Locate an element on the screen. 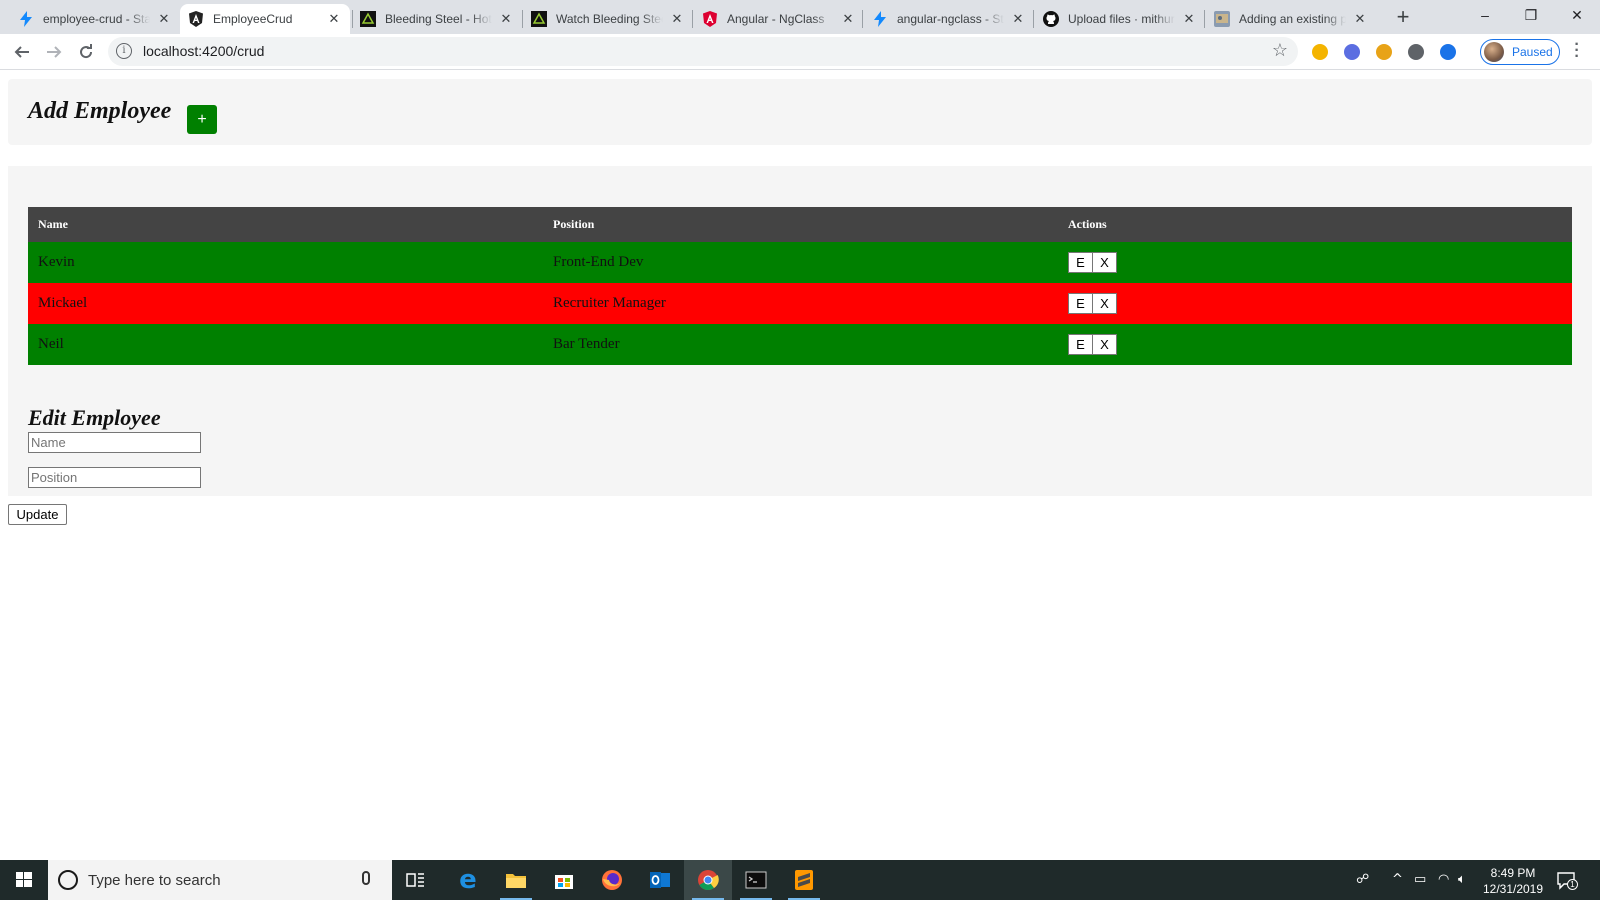 The height and width of the screenshot is (905, 1600). table-header-row: Name Position Actions is located at coordinates (800, 224).